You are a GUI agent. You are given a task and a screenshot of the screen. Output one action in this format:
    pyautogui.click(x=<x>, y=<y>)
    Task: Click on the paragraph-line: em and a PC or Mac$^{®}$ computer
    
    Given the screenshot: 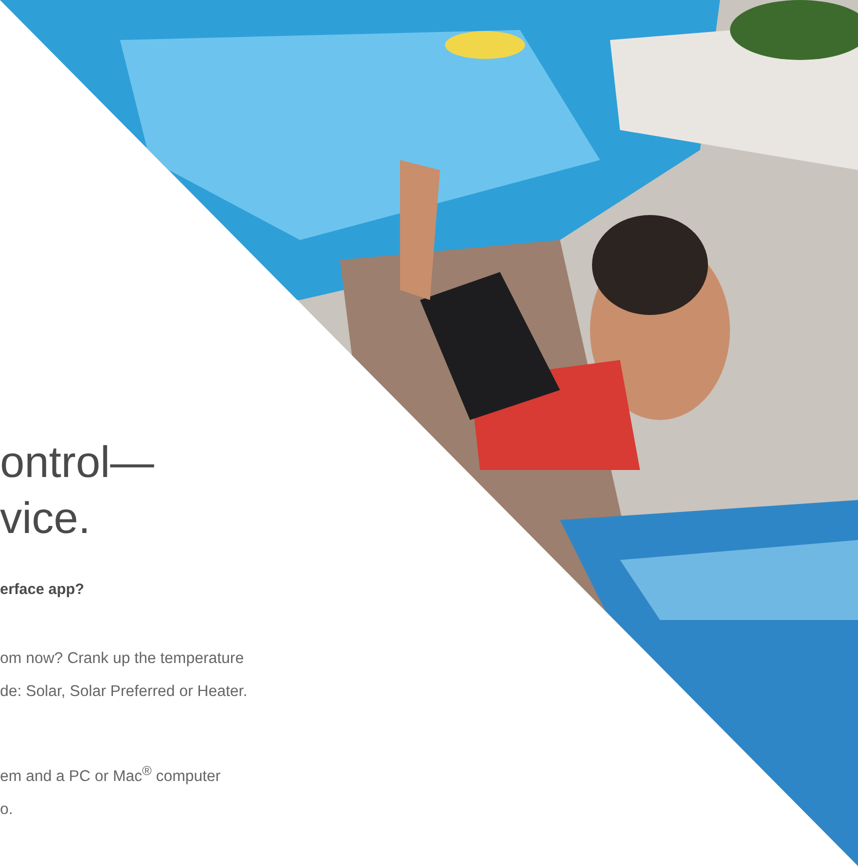 What is the action you would take?
    pyautogui.click(x=110, y=775)
    